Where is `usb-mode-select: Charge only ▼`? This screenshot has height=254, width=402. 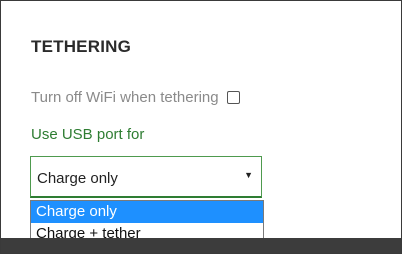 usb-mode-select: Charge only ▼ is located at coordinates (146, 177).